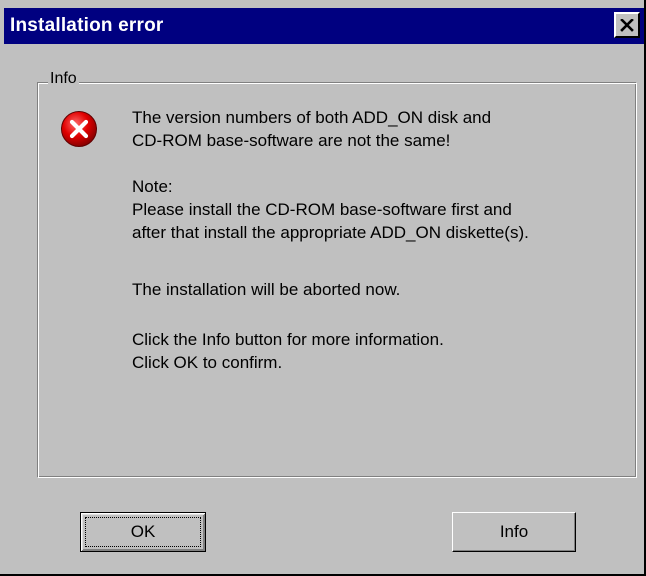  I want to click on info-button: Info, so click(514, 532).